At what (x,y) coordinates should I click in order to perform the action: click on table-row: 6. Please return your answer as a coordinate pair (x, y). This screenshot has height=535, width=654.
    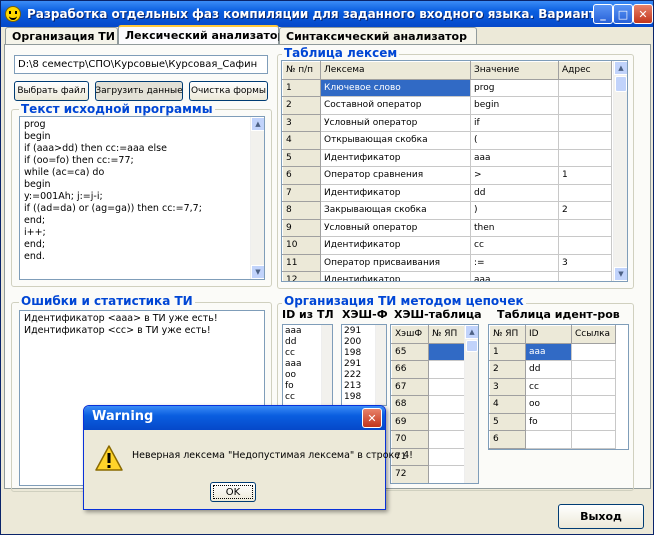
    Looking at the image, I should click on (552, 439).